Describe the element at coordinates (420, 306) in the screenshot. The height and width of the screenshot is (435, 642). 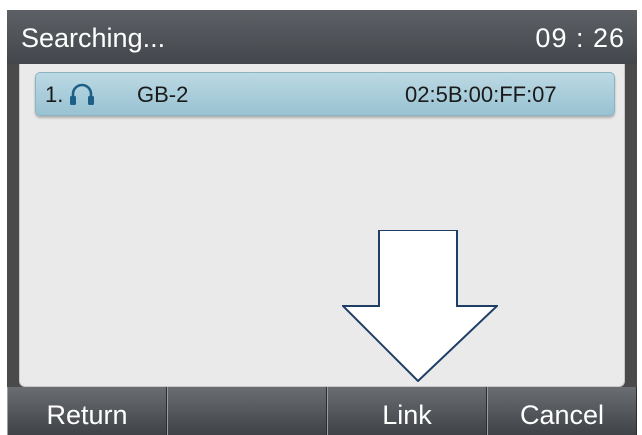
I see `down-arrow-icon` at that location.